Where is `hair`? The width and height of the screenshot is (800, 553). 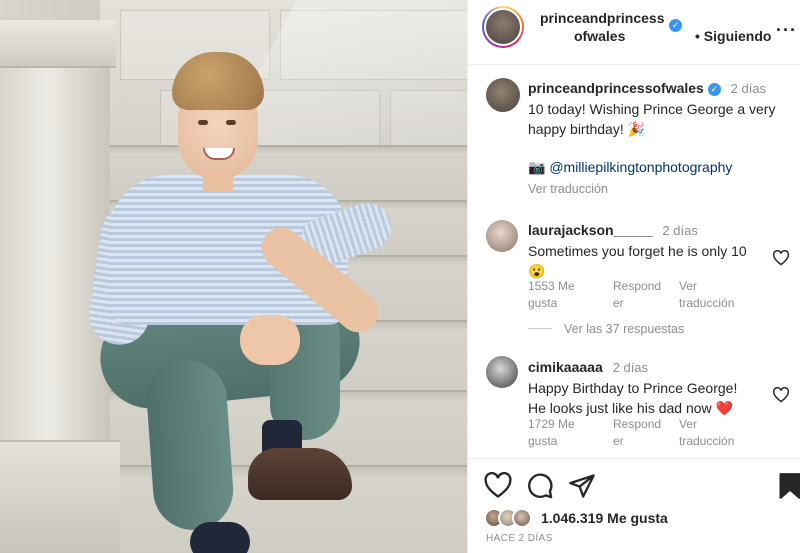
hair is located at coordinates (218, 81).